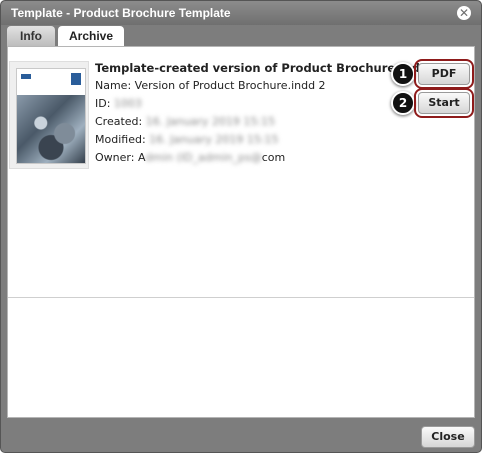 The width and height of the screenshot is (482, 453). I want to click on item-created-row: Created: 16. January 2019 15:15, so click(245, 122).